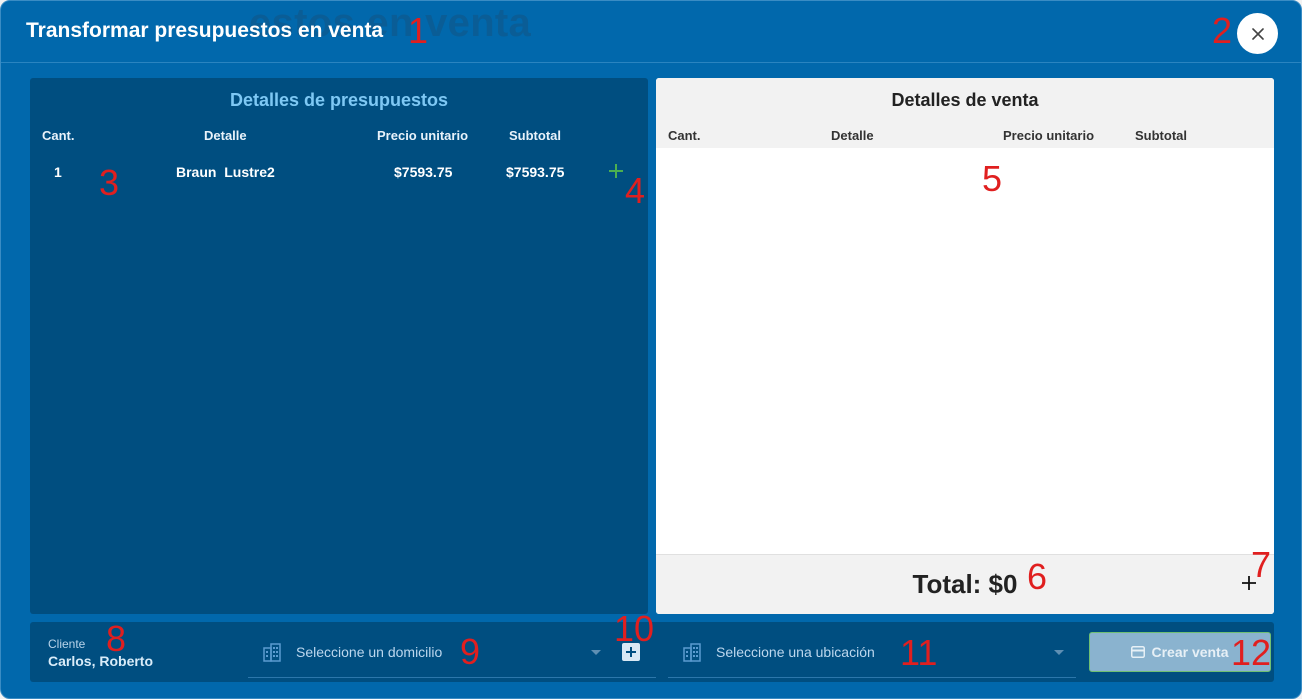  I want to click on annotation-7: 7, so click(1261, 564).